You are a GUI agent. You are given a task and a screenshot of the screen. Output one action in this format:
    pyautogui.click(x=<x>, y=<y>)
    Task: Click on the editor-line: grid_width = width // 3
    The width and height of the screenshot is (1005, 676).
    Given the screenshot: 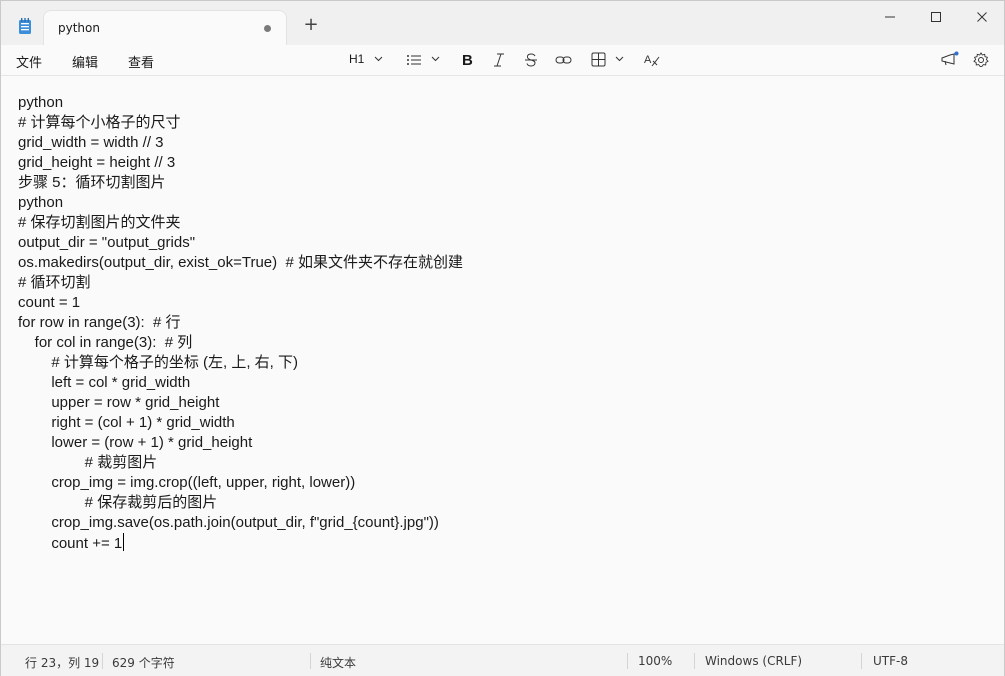 What is the action you would take?
    pyautogui.click(x=91, y=142)
    